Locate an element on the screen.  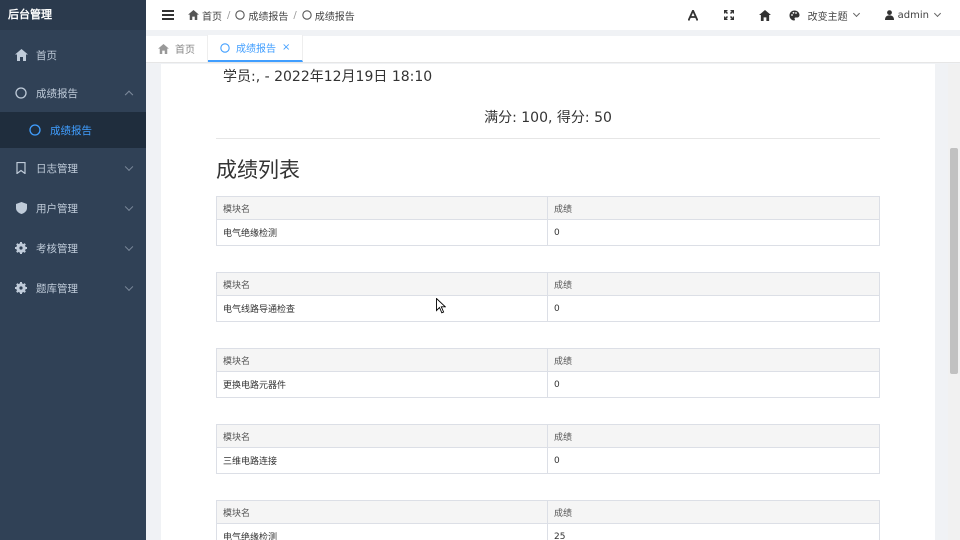
mouse-cursor-icon is located at coordinates (441, 306).